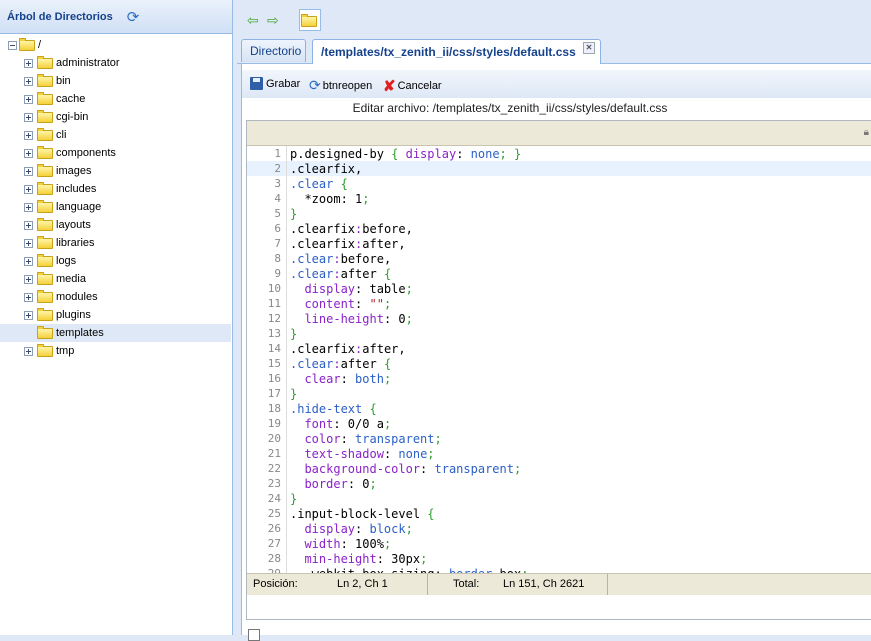 This screenshot has width=871, height=641. What do you see at coordinates (267, 288) in the screenshot?
I see `line-number: 10` at bounding box center [267, 288].